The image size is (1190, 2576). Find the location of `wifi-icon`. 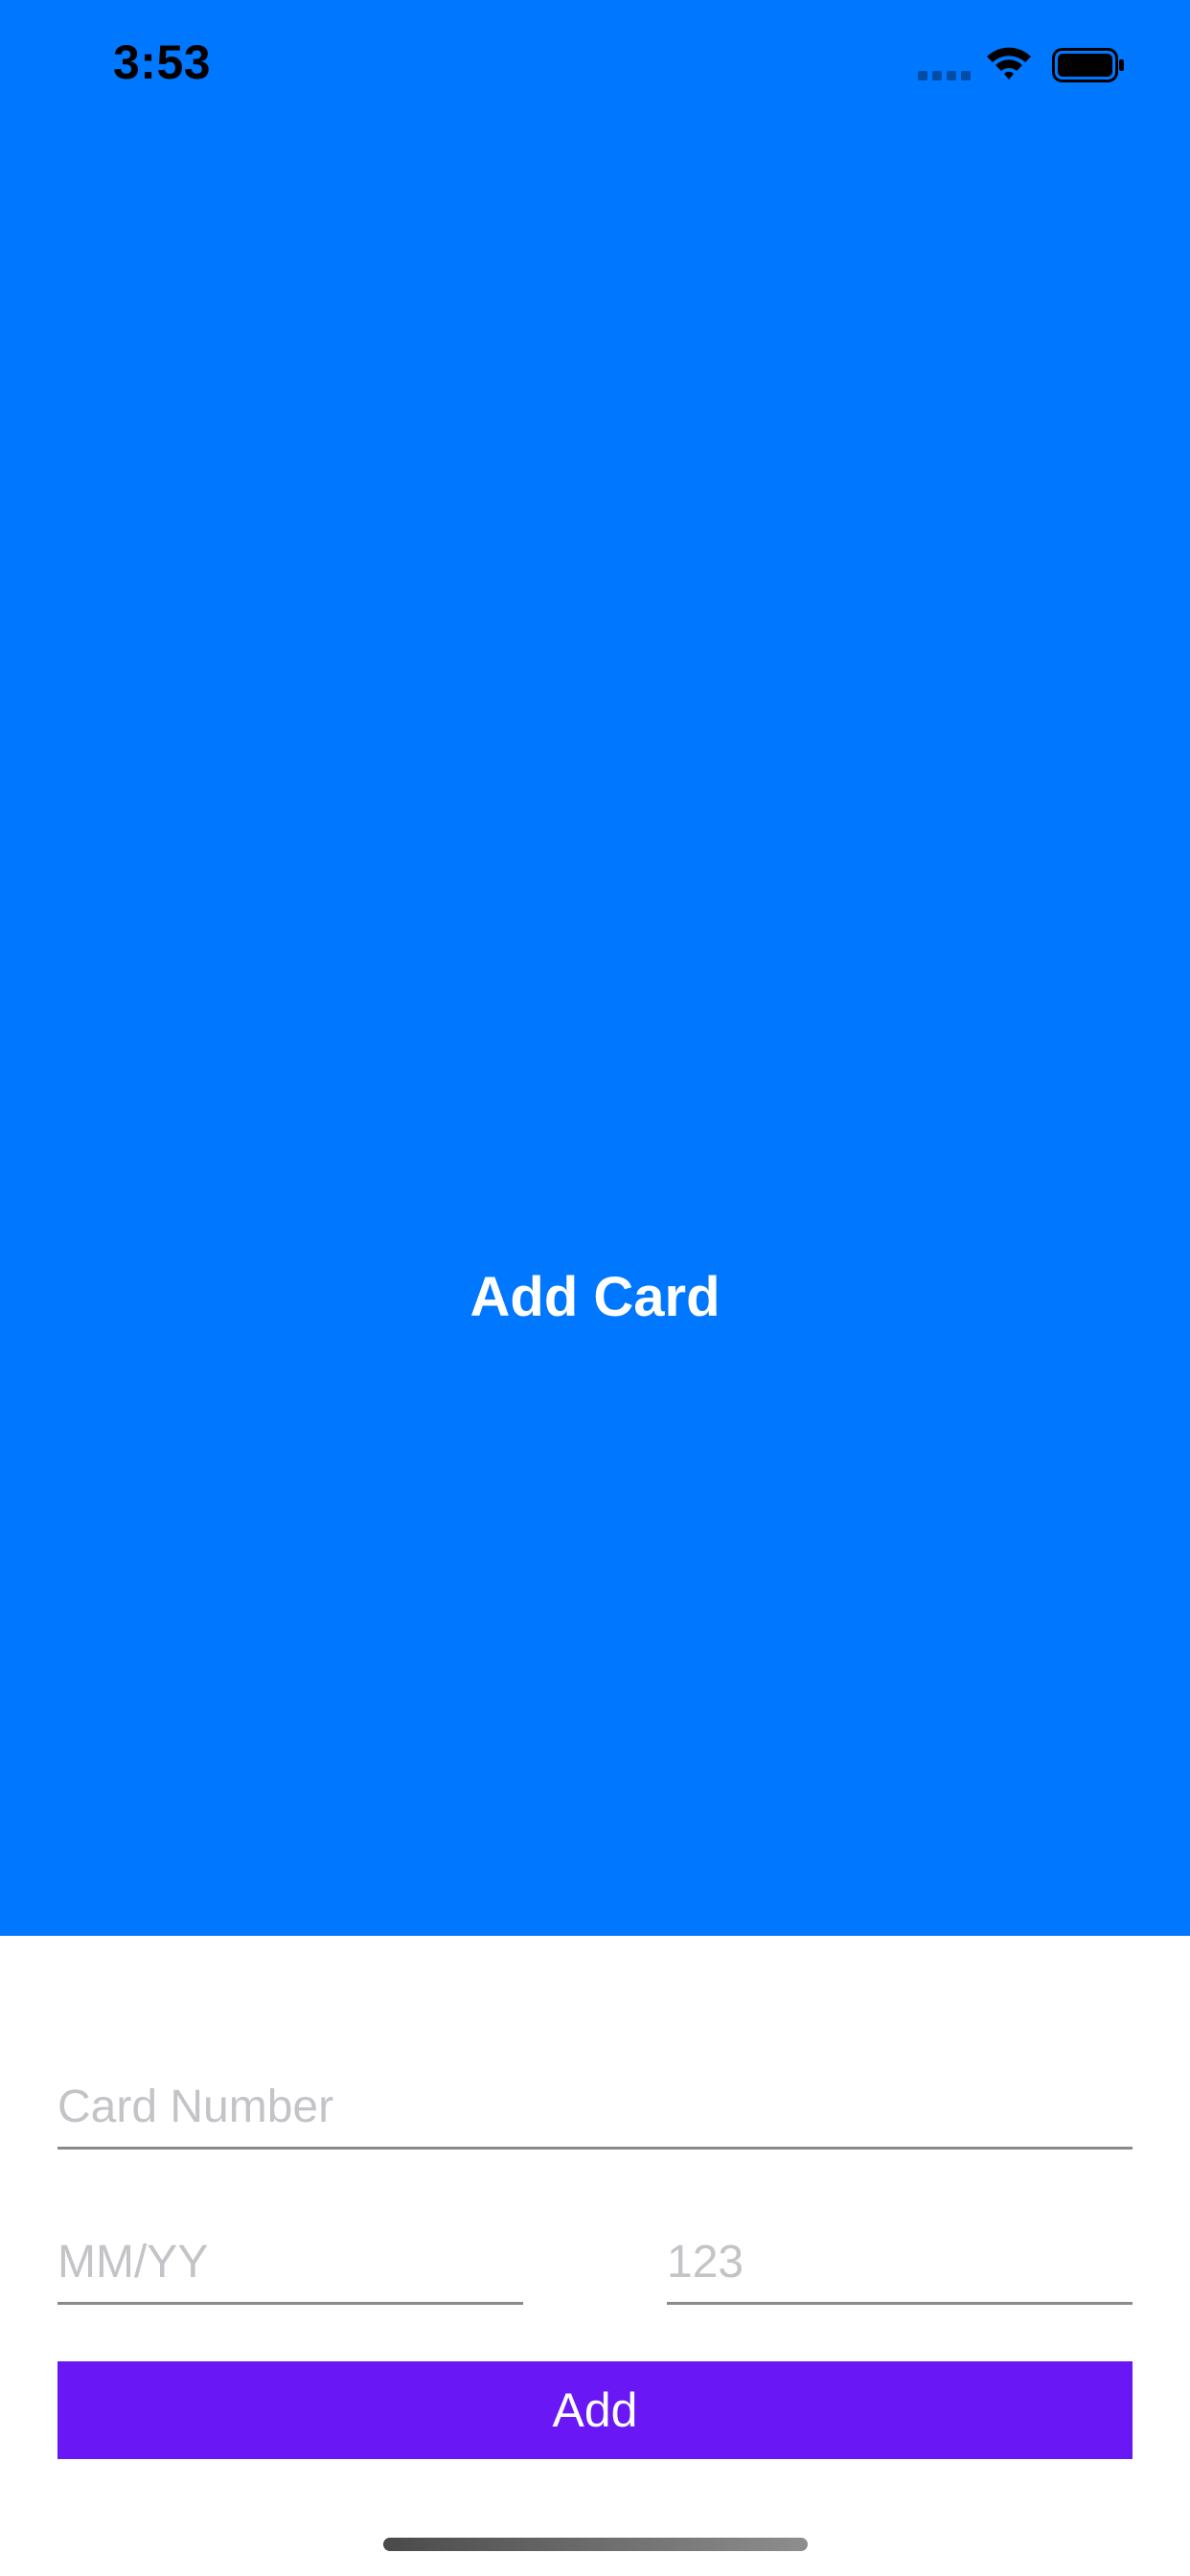

wifi-icon is located at coordinates (1009, 63).